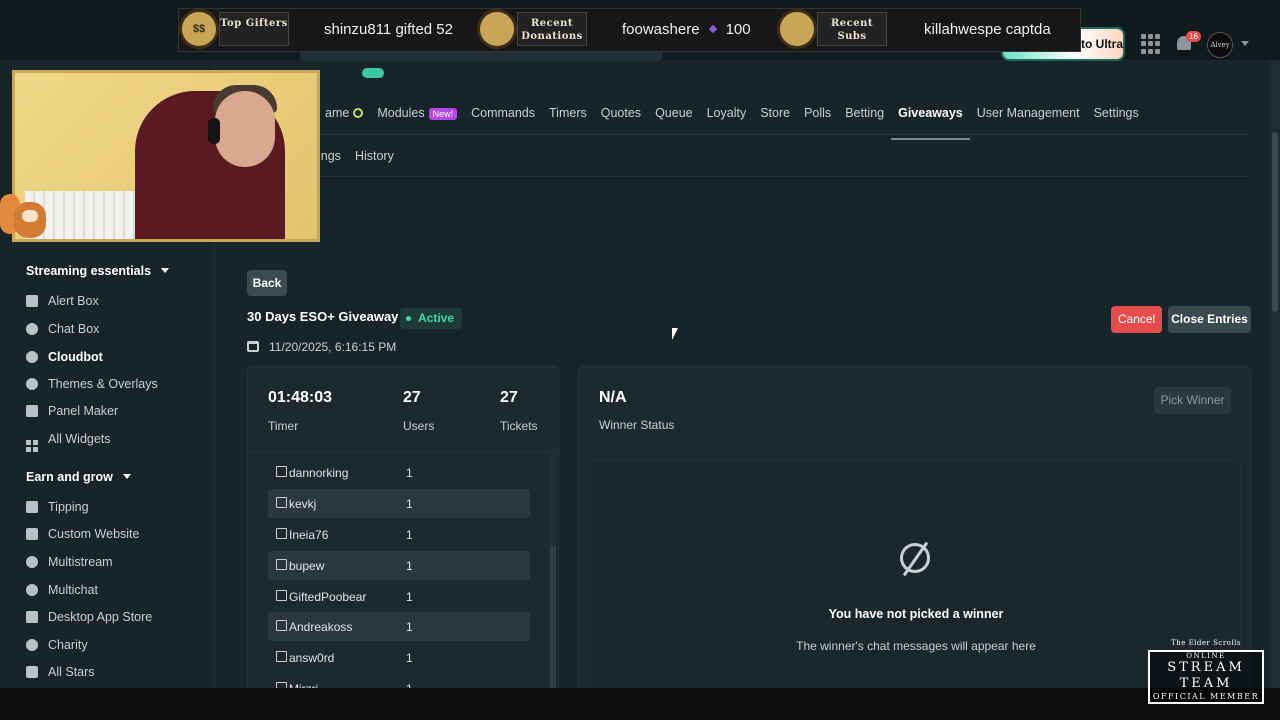 Image resolution: width=1280 pixels, height=720 pixels. I want to click on website-icon, so click(32, 534).